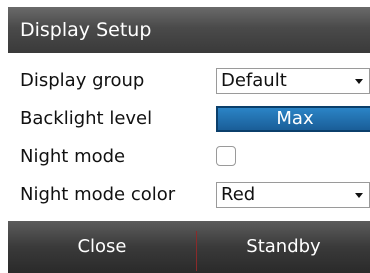  I want to click on backlight-level-slider: Max, so click(293, 119).